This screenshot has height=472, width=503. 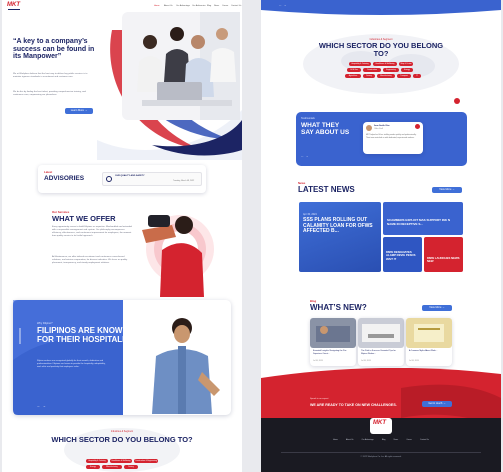 I want to click on footer-link-career: Career, so click(x=409, y=440).